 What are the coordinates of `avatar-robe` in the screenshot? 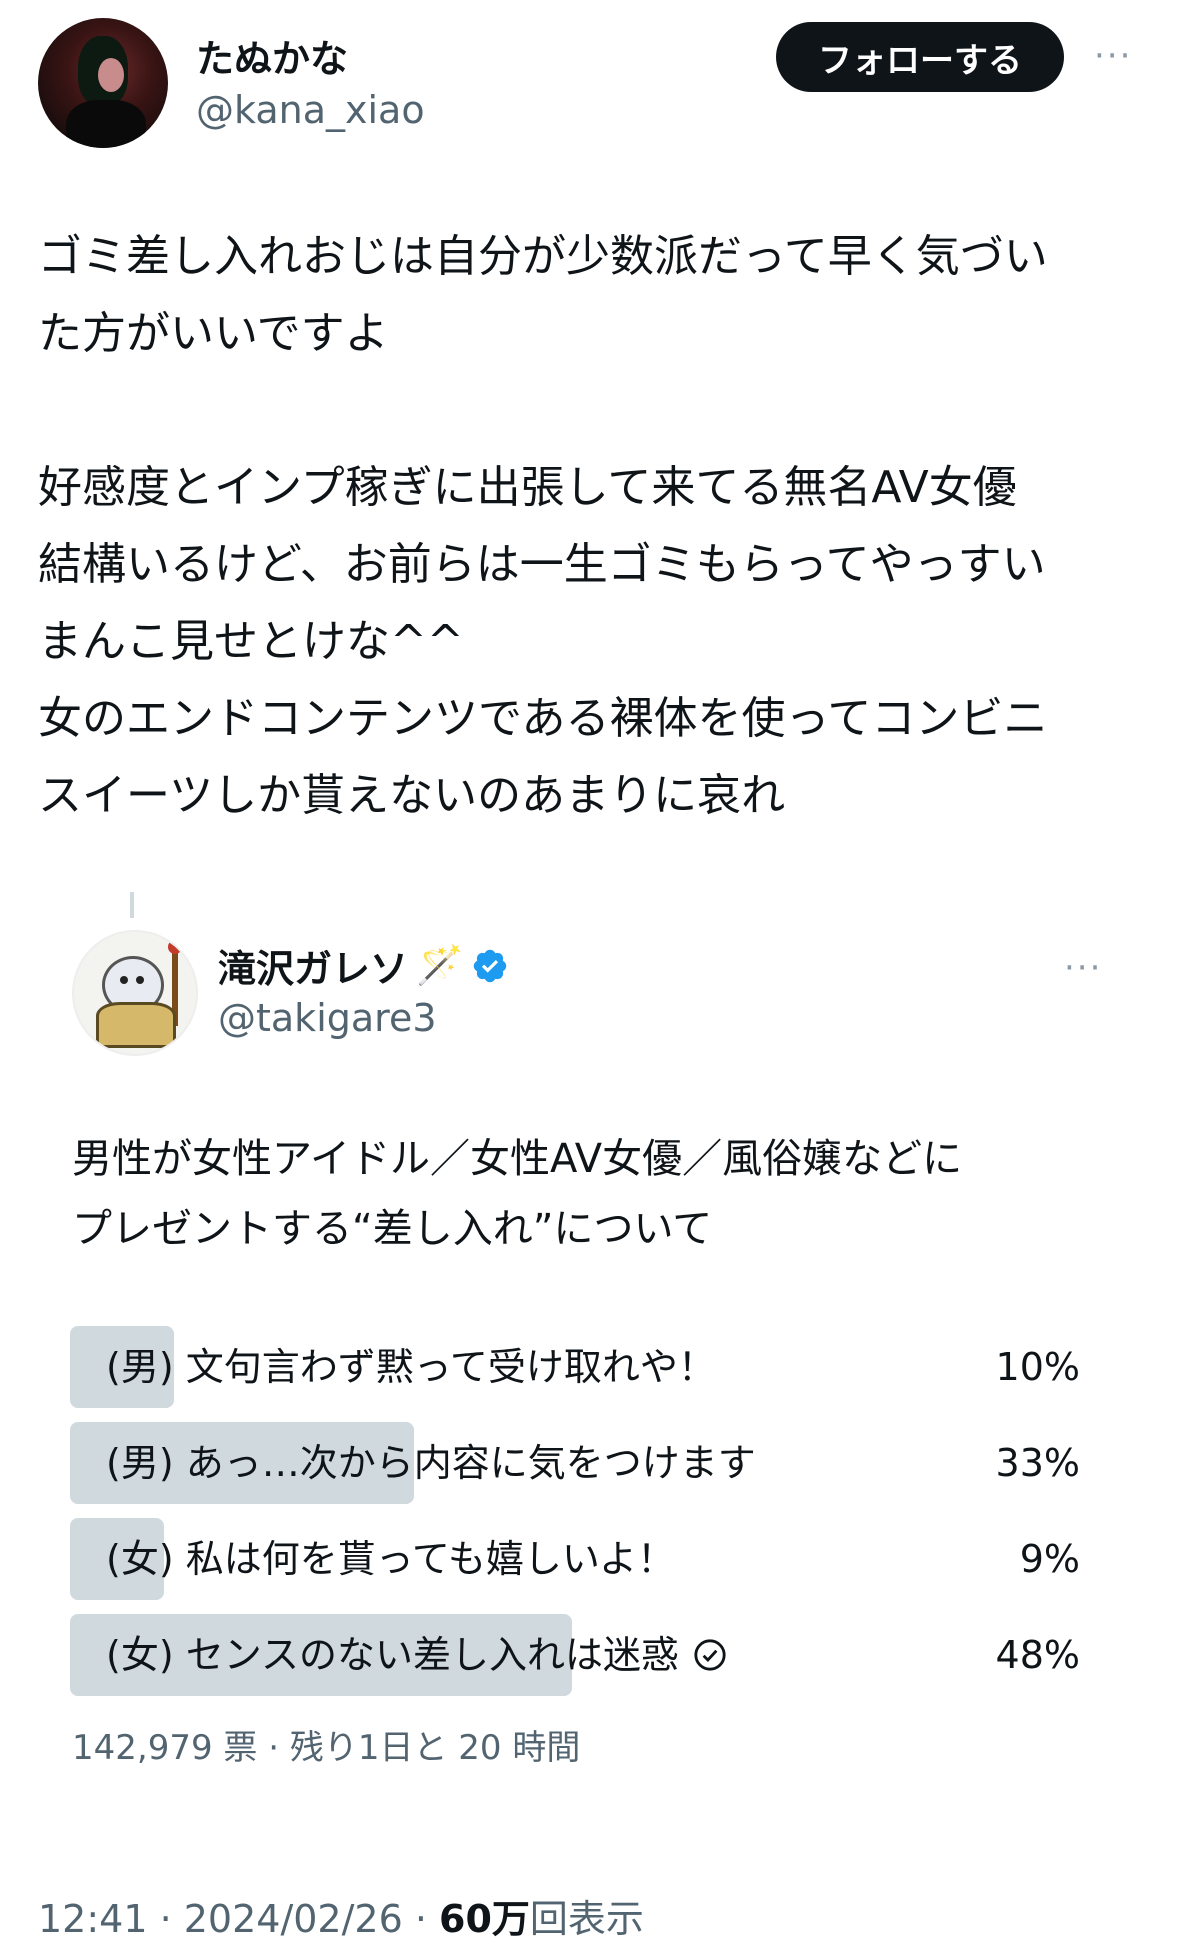 It's located at (136, 1025).